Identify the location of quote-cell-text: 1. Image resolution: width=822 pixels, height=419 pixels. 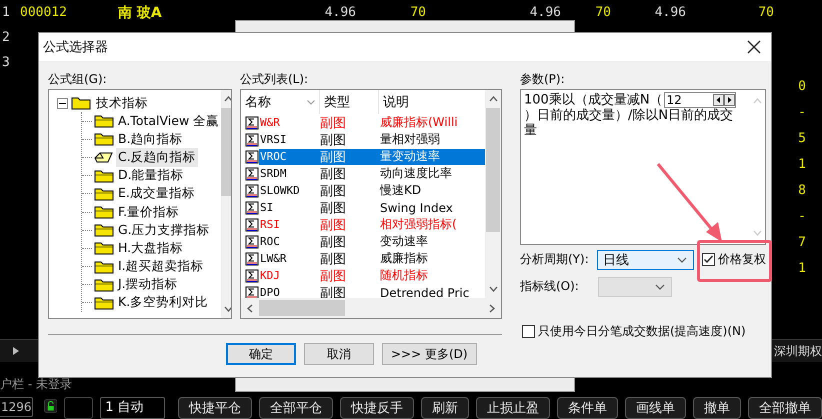
(802, 269).